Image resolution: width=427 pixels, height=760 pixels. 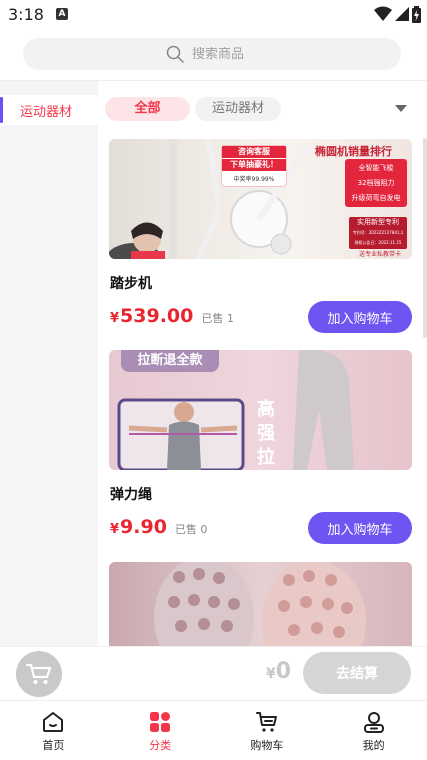 I want to click on promo-footer: 送专业私教带卡, so click(x=379, y=254).